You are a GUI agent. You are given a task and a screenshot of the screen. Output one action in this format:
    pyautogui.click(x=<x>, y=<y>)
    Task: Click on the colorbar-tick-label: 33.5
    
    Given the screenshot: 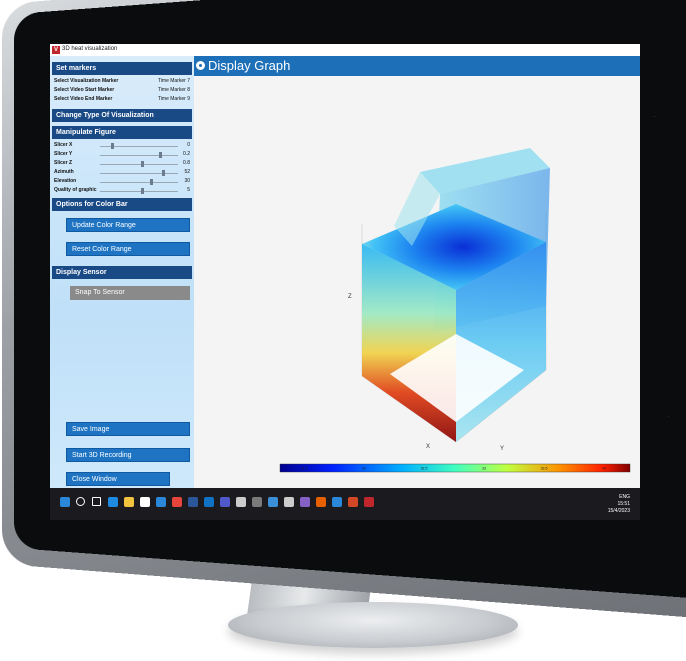 What is the action you would take?
    pyautogui.click(x=544, y=469)
    